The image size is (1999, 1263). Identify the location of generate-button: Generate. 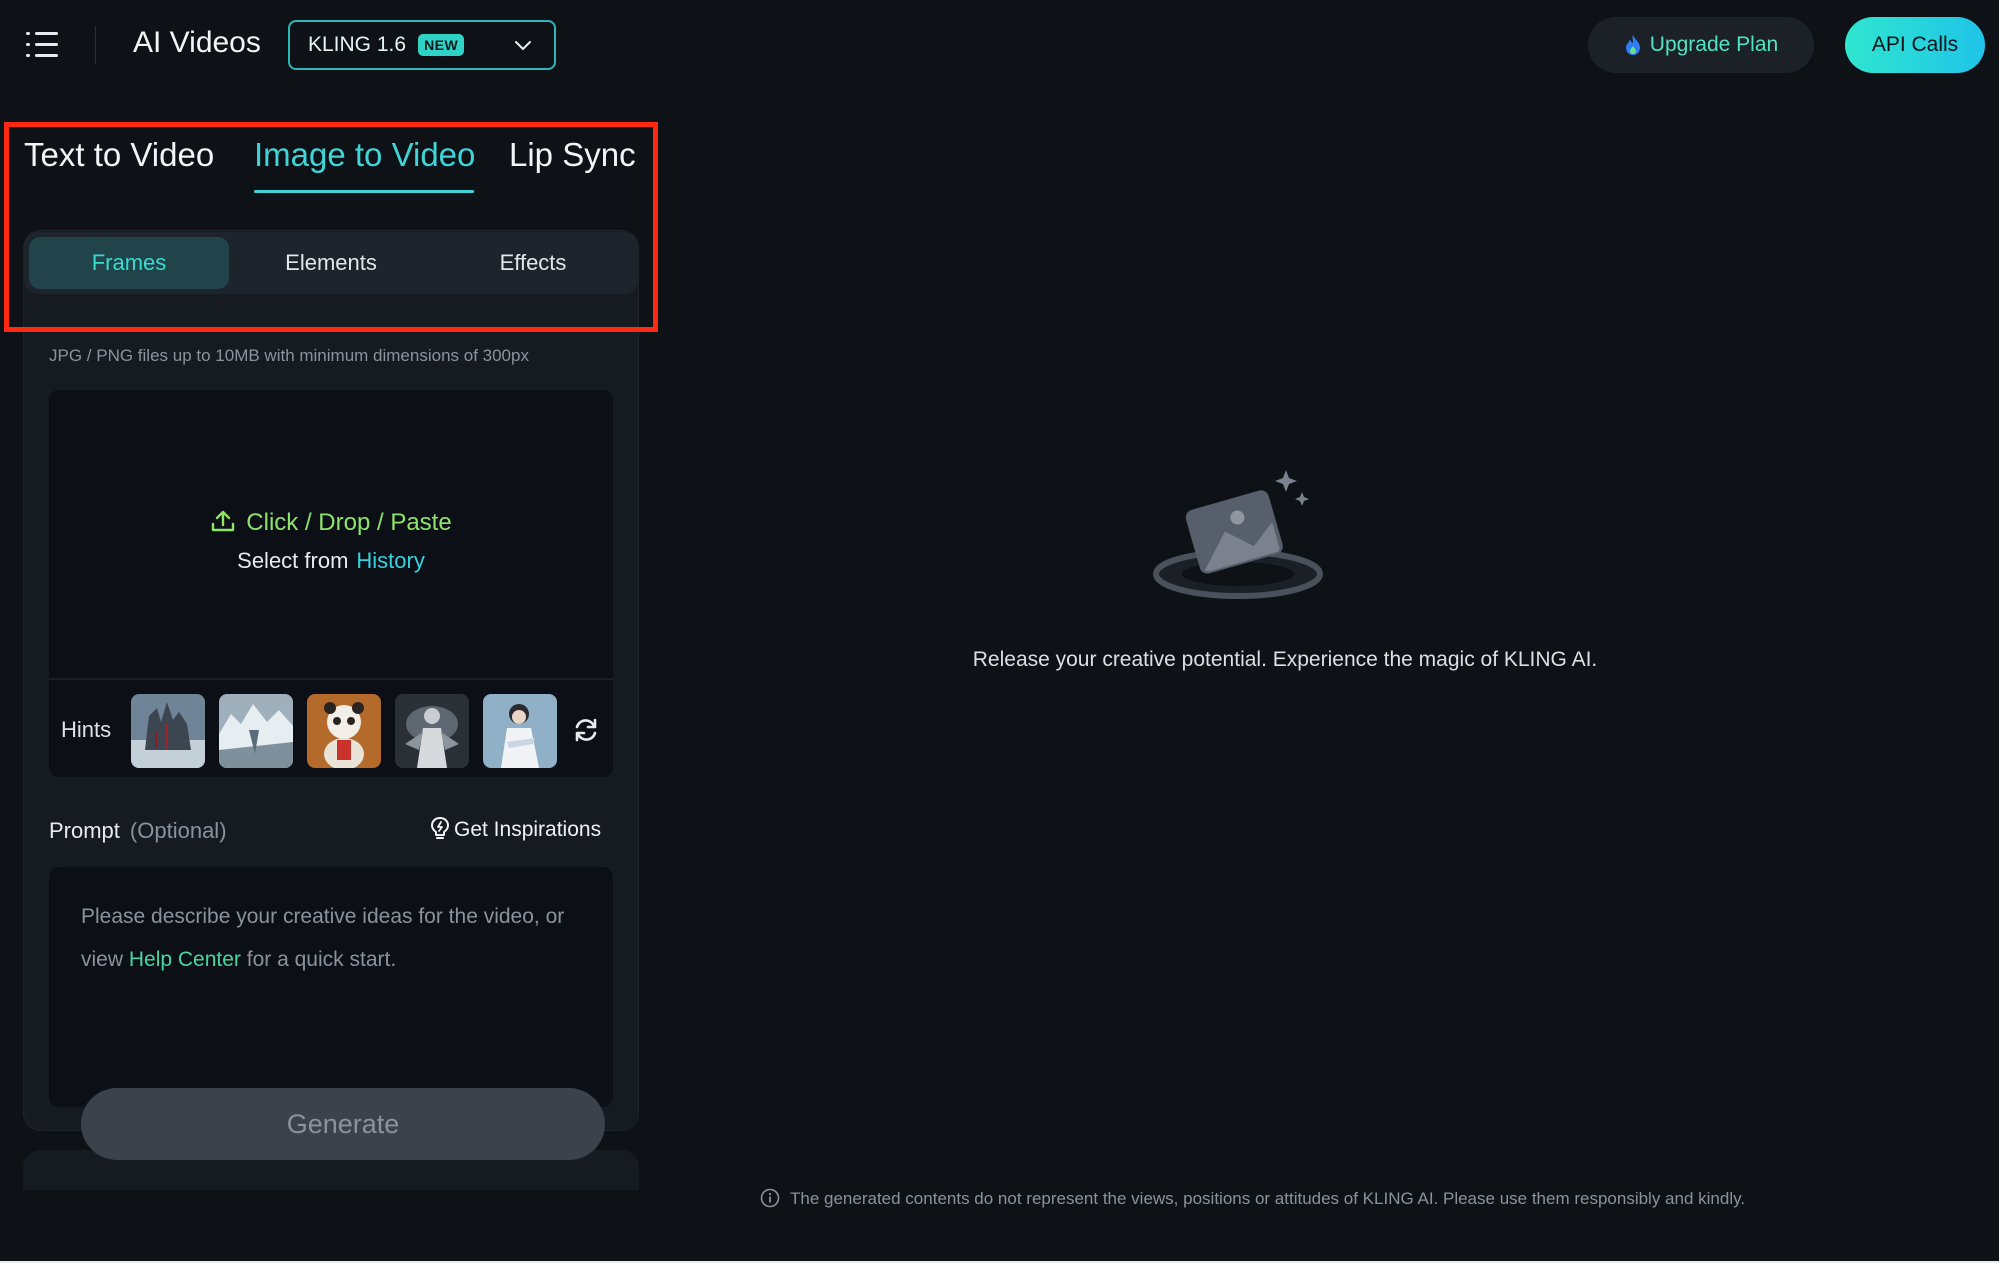
(343, 1124).